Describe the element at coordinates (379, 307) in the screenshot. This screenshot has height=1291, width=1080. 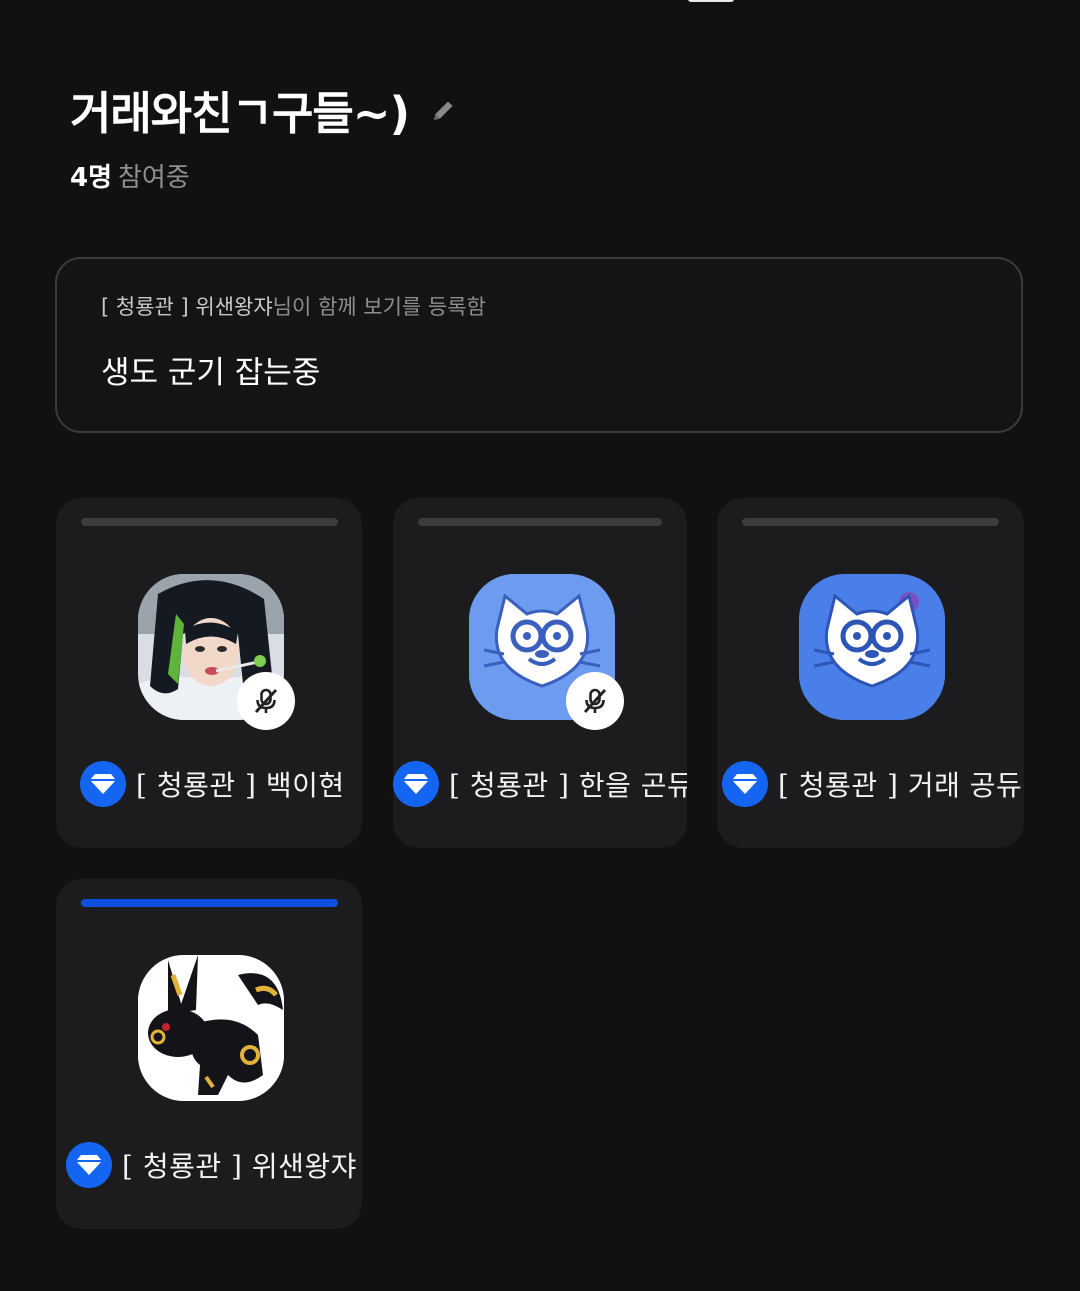
I see `notice-registrant-suffix: 님이 함께 보기를 등록함` at that location.